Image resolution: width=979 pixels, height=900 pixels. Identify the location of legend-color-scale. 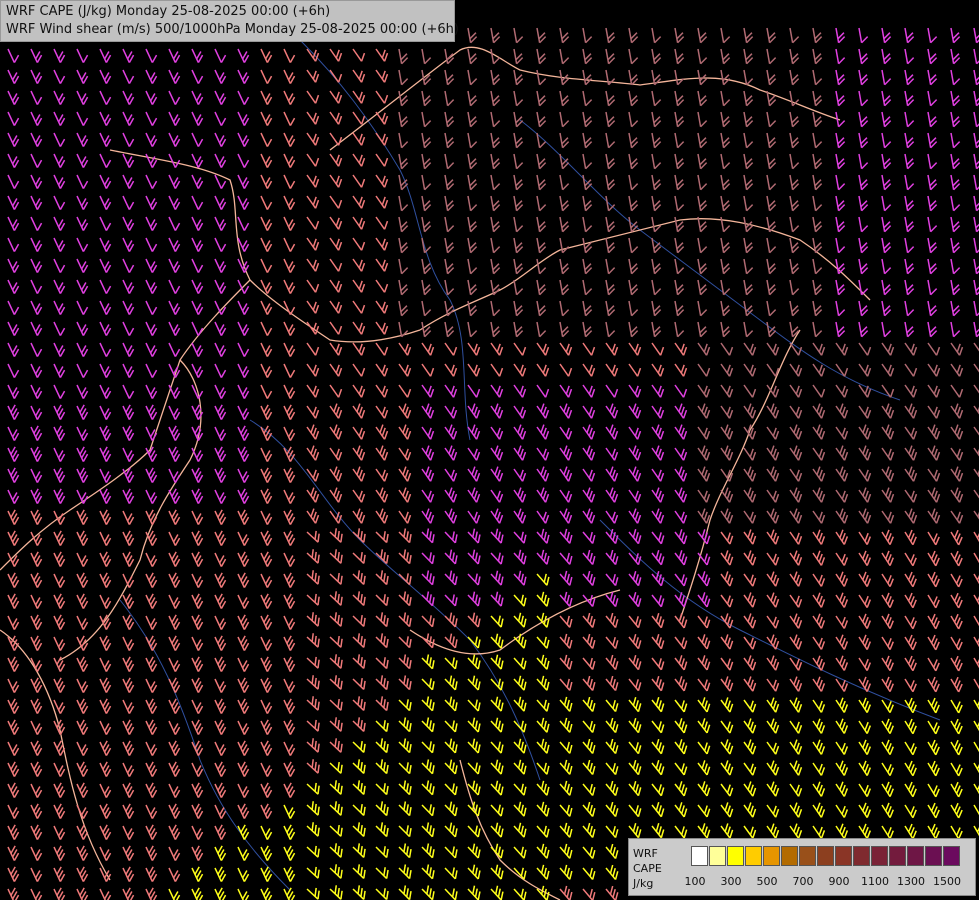
(826, 856).